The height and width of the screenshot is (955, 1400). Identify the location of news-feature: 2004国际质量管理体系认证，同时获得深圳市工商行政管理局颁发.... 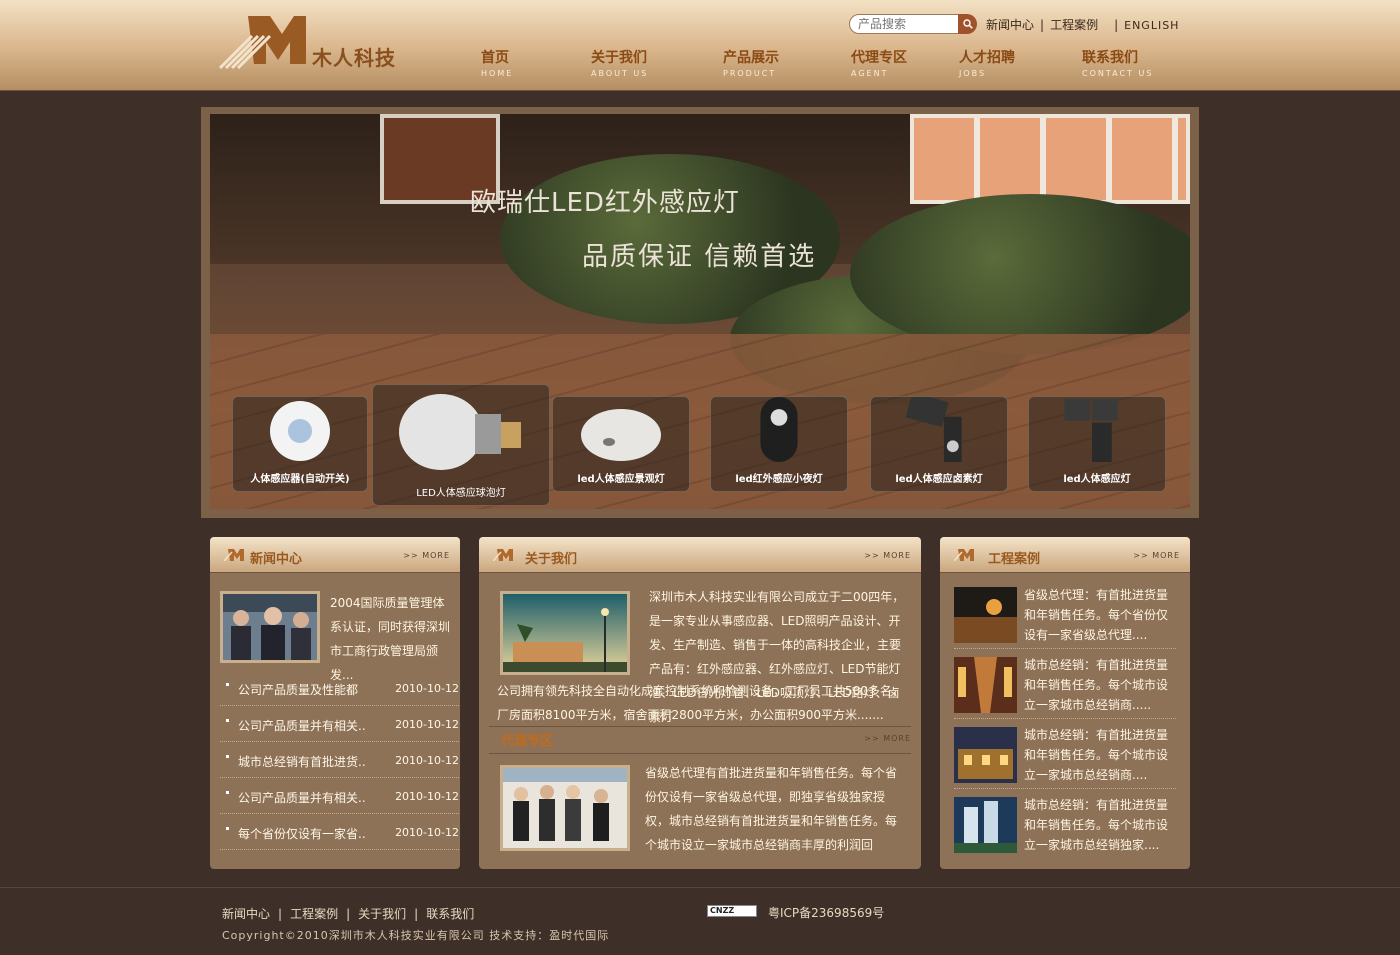
(340, 636).